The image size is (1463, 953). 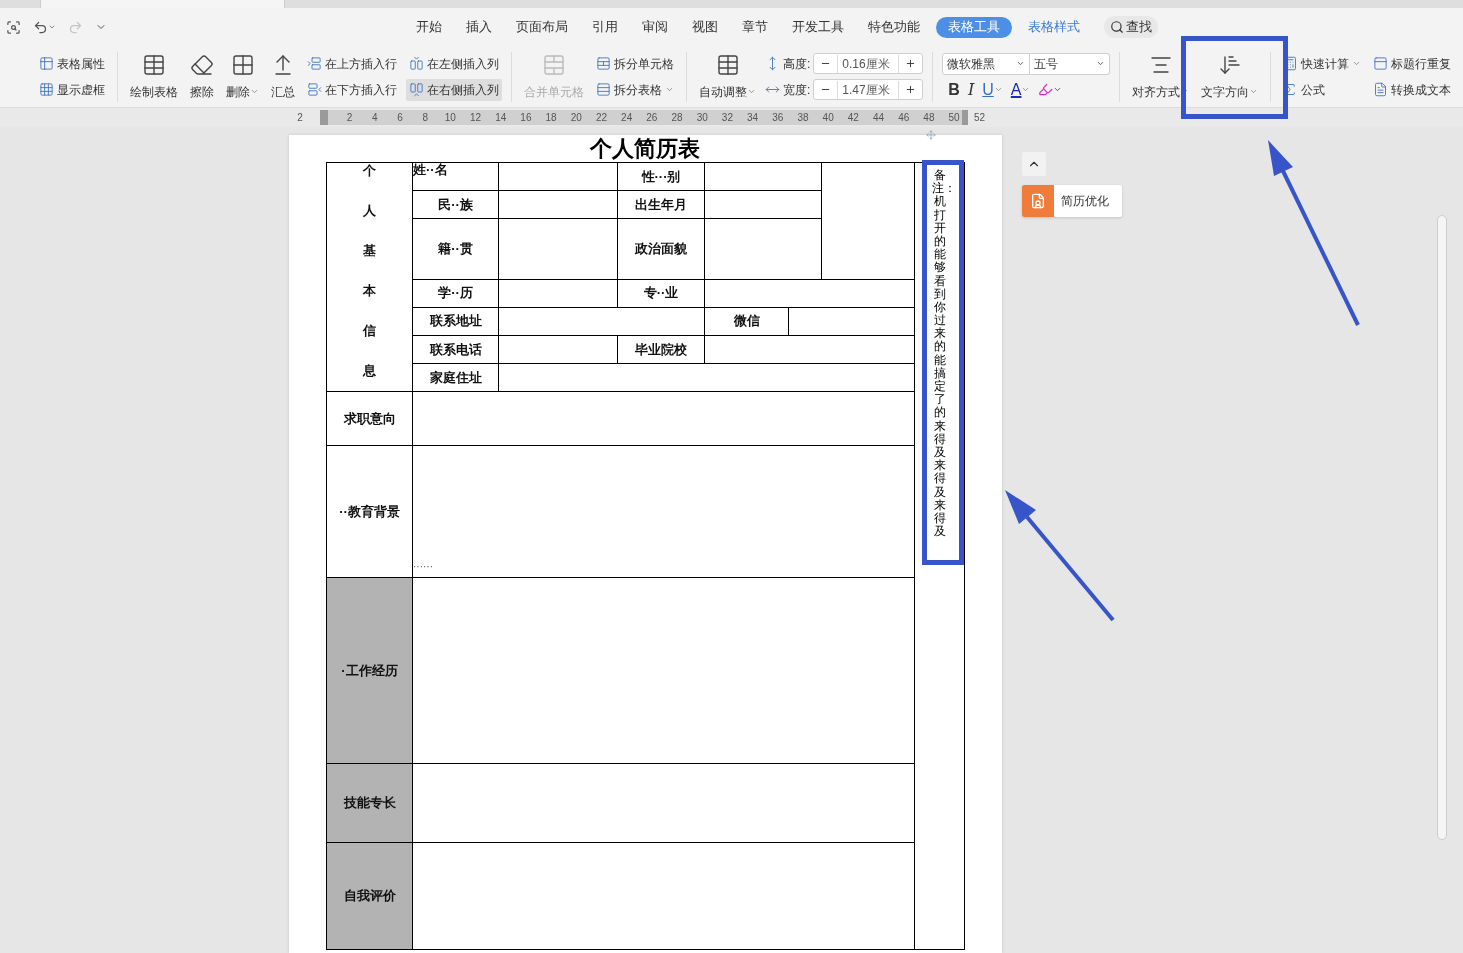 I want to click on section-label: ··教育背景, so click(x=369, y=511).